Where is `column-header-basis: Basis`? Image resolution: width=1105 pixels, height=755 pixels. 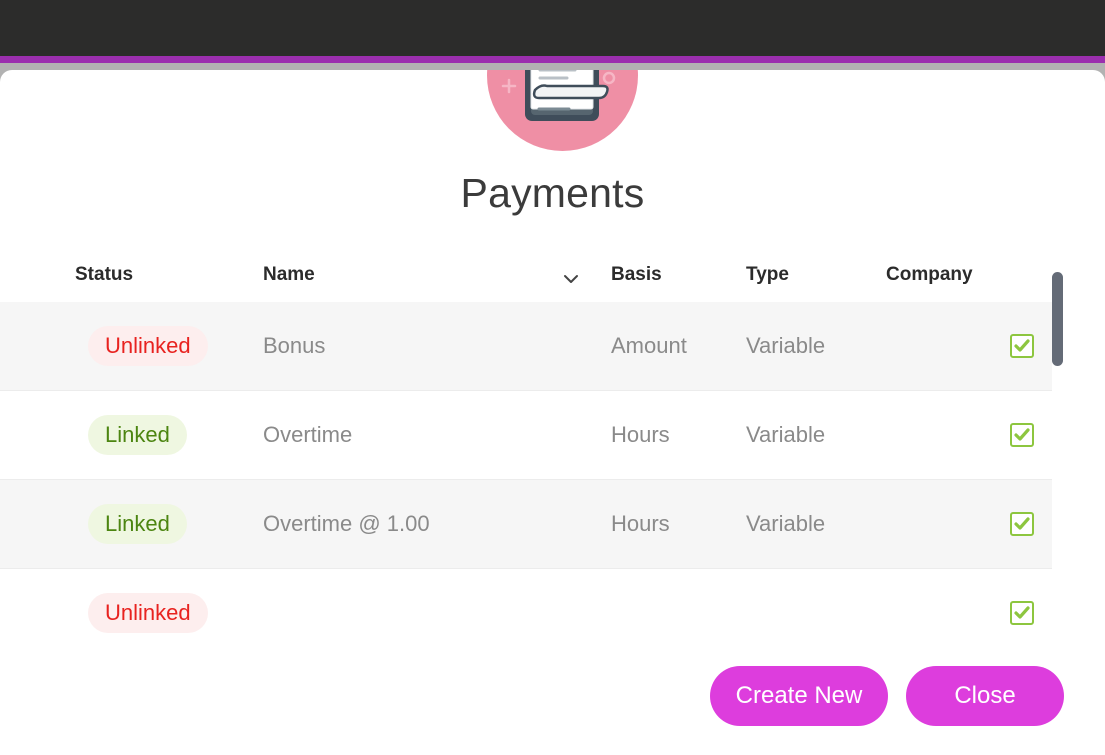
column-header-basis: Basis is located at coordinates (636, 275).